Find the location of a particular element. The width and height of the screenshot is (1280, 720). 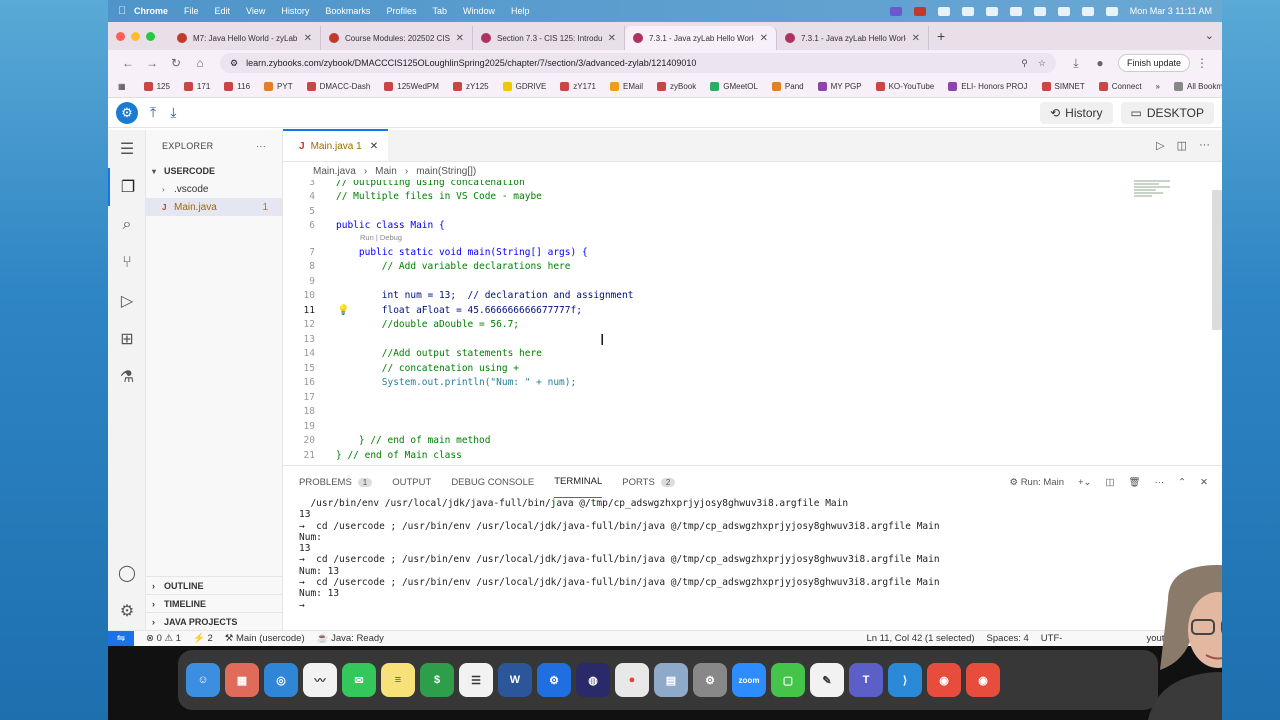

chrome-icon: ● is located at coordinates (632, 680).